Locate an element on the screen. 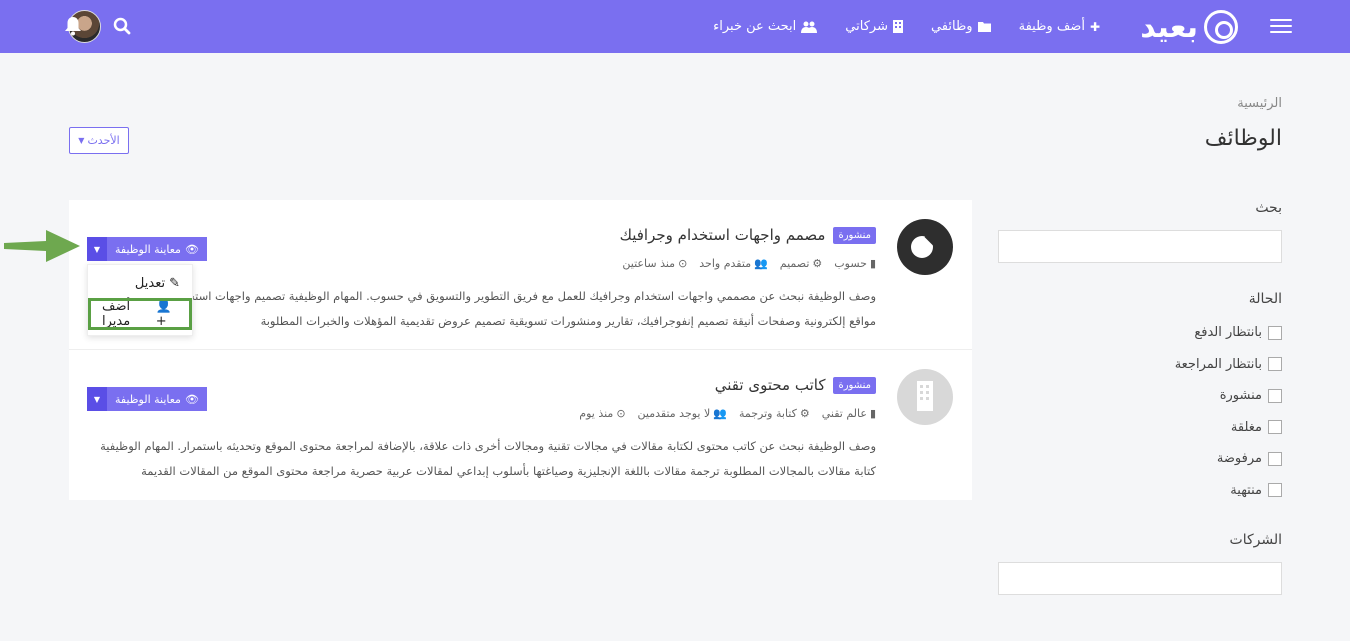  folder-icon is located at coordinates (984, 27).